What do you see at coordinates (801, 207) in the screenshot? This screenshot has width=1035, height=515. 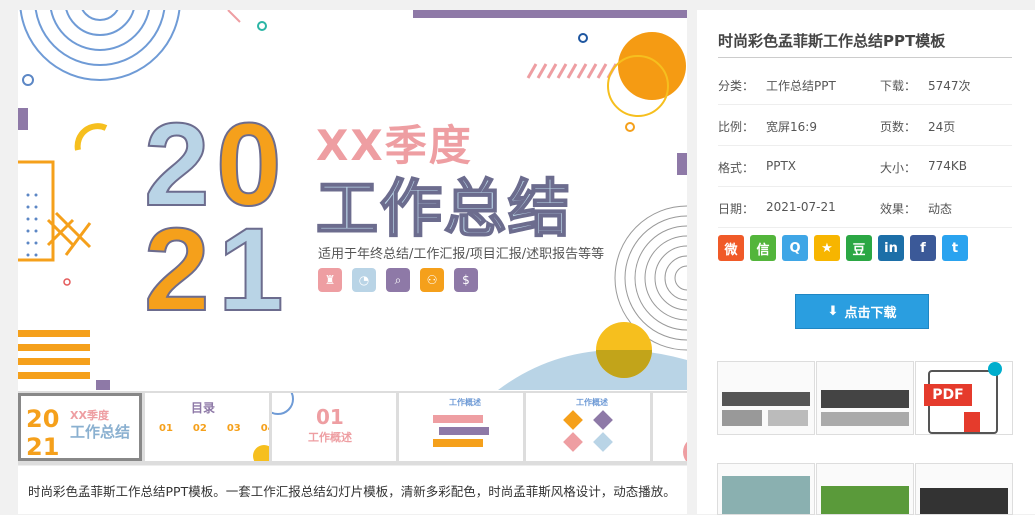 I see `info-value: 2021-07-21` at bounding box center [801, 207].